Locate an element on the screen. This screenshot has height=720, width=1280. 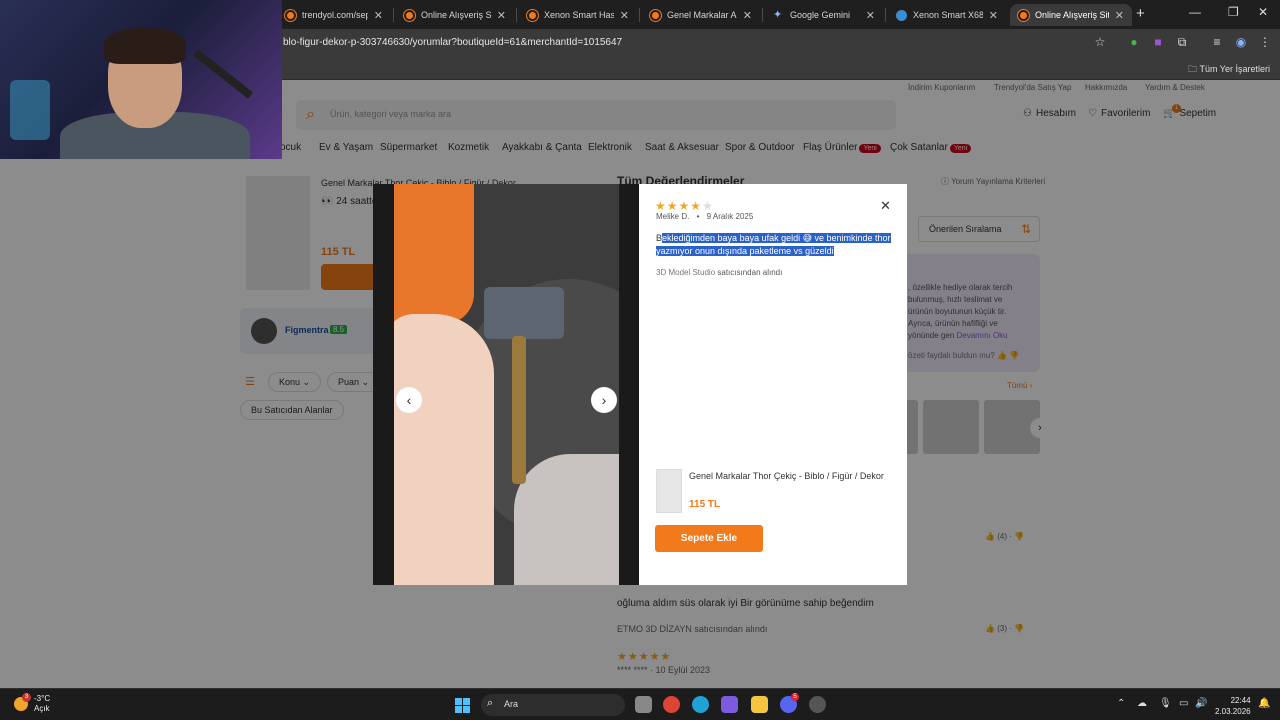
tab-label: Xenon Smart Hassas is located at coordinates (579, 15).